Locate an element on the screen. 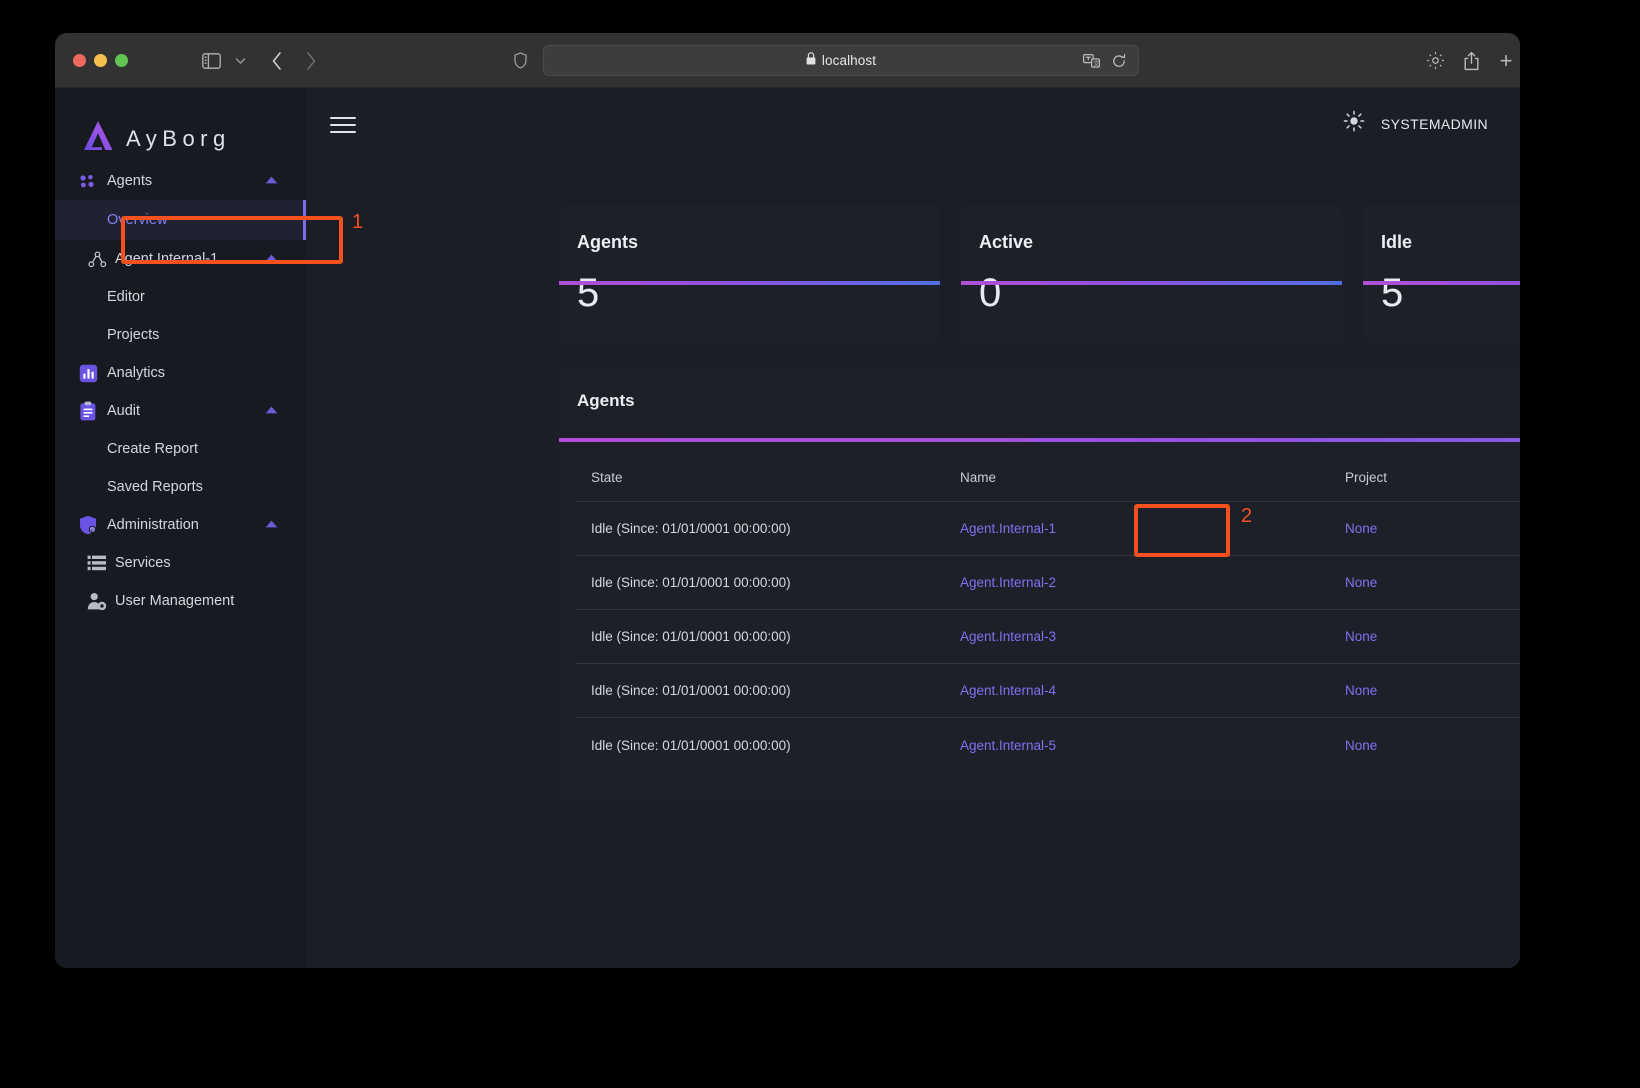  sidebar-item-analytics: Analytics is located at coordinates (180, 373).